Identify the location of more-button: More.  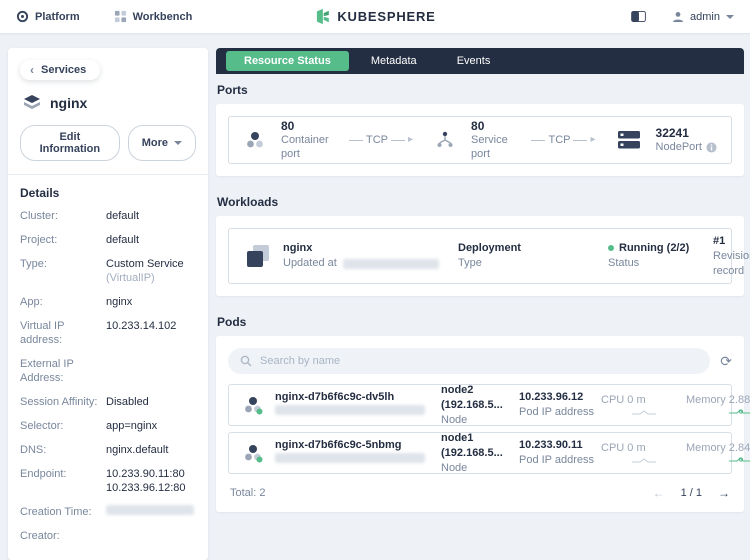
(161, 143).